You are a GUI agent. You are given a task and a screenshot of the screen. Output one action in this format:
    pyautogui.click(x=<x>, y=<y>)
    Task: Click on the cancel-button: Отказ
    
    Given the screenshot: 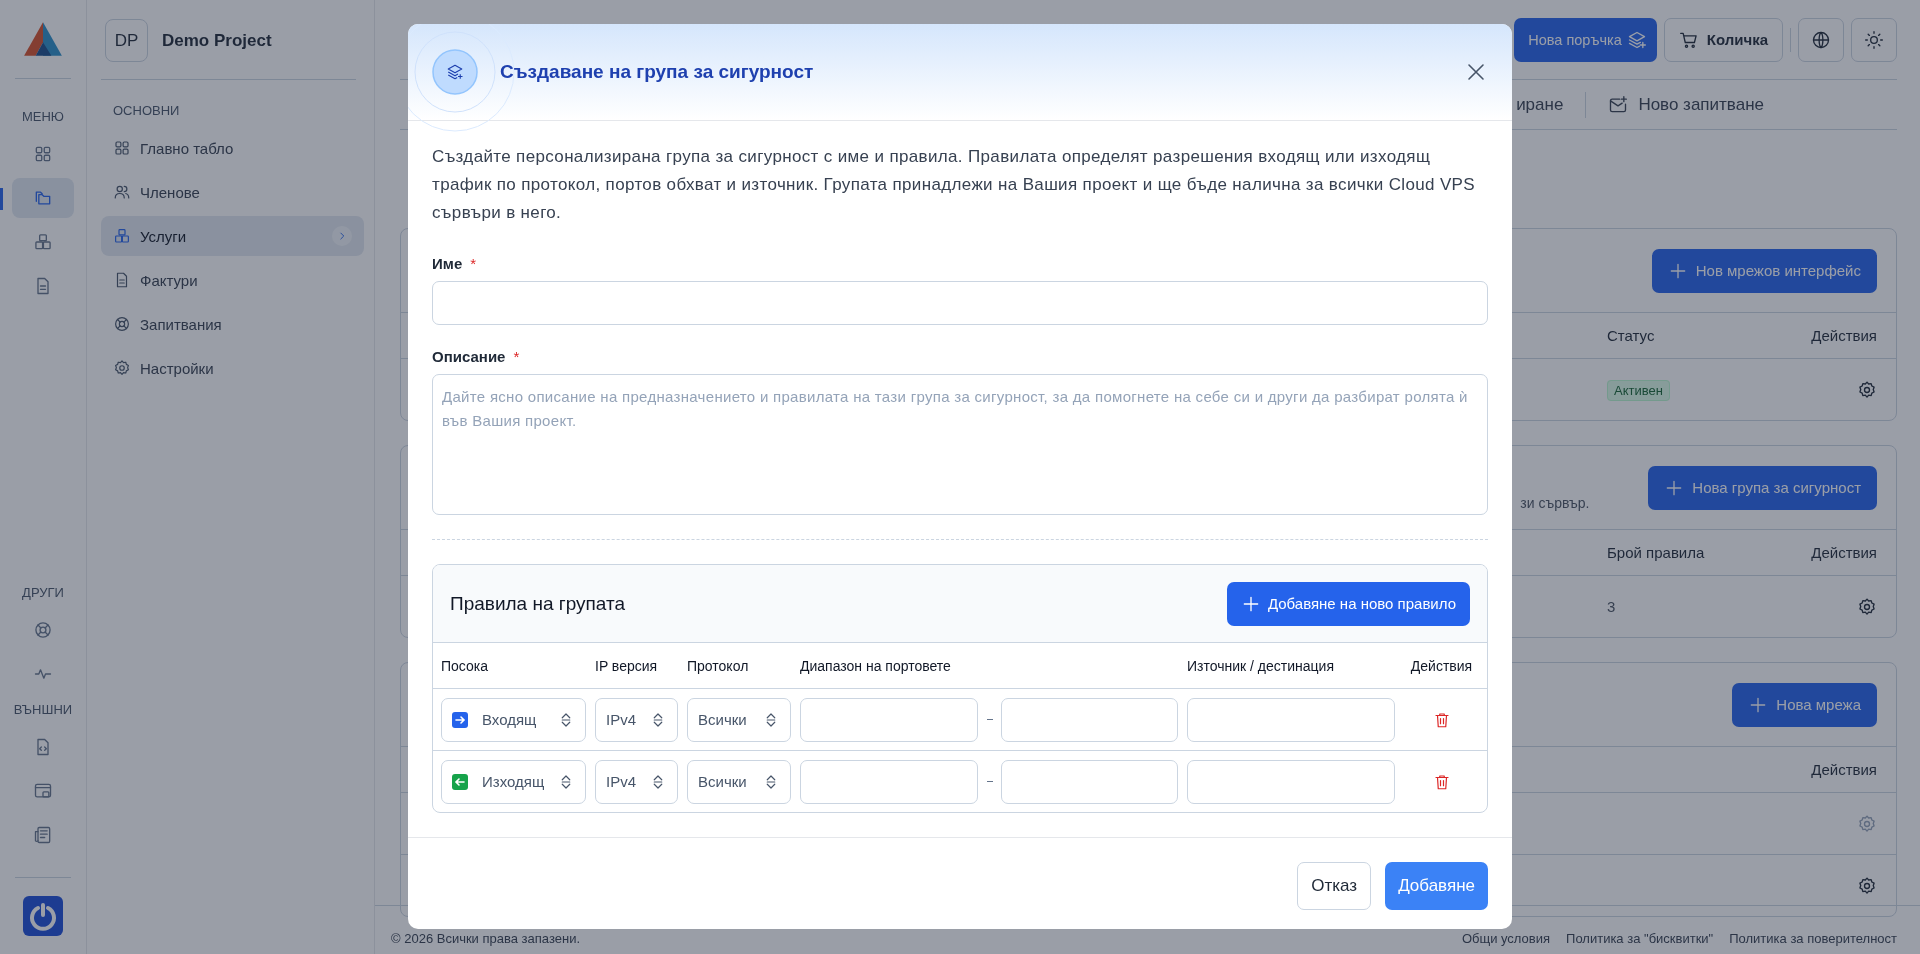 What is the action you would take?
    pyautogui.click(x=1334, y=886)
    